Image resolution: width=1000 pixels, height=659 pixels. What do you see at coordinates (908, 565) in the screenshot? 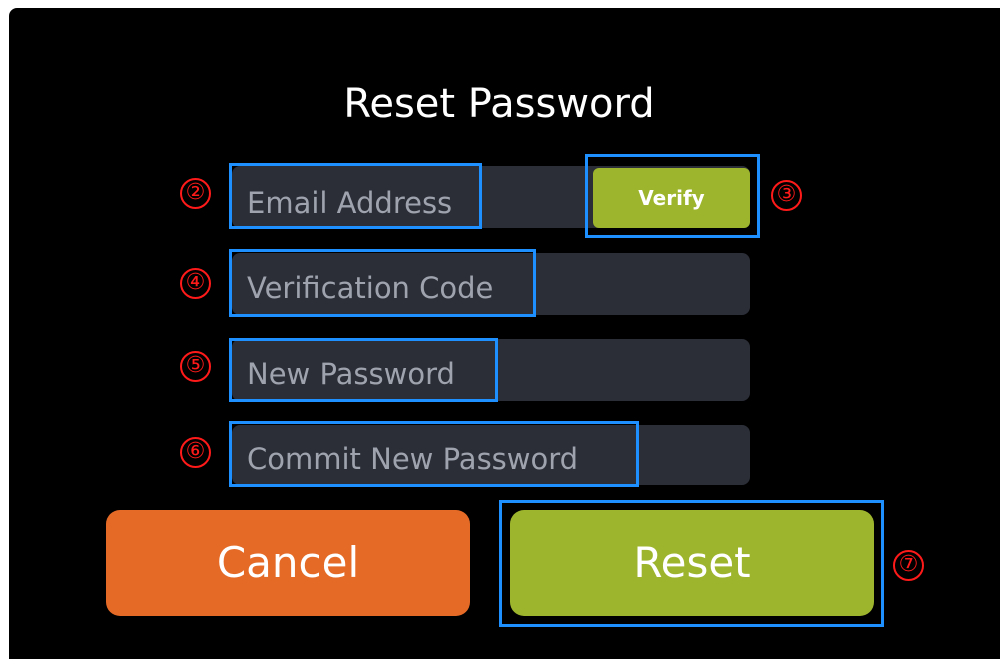
I see `annotation-marker-7: ⑦` at bounding box center [908, 565].